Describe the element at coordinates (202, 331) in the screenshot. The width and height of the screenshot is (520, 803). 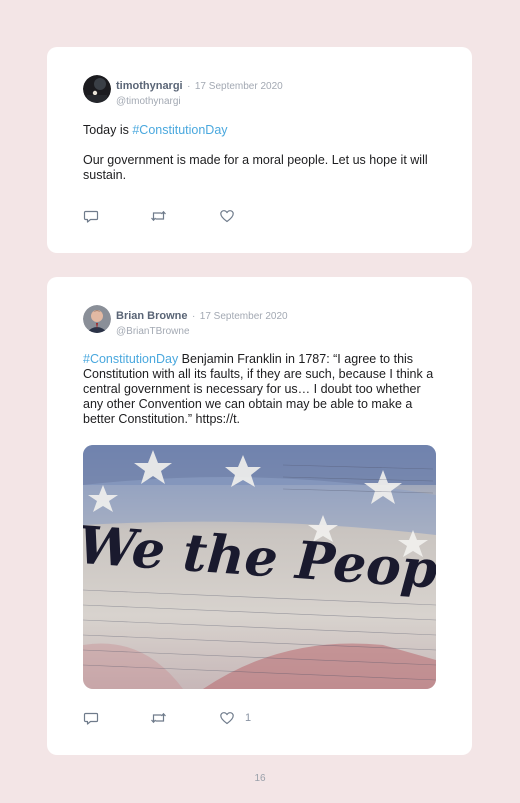
I see `author-handle: @BrianTBrowne` at that location.